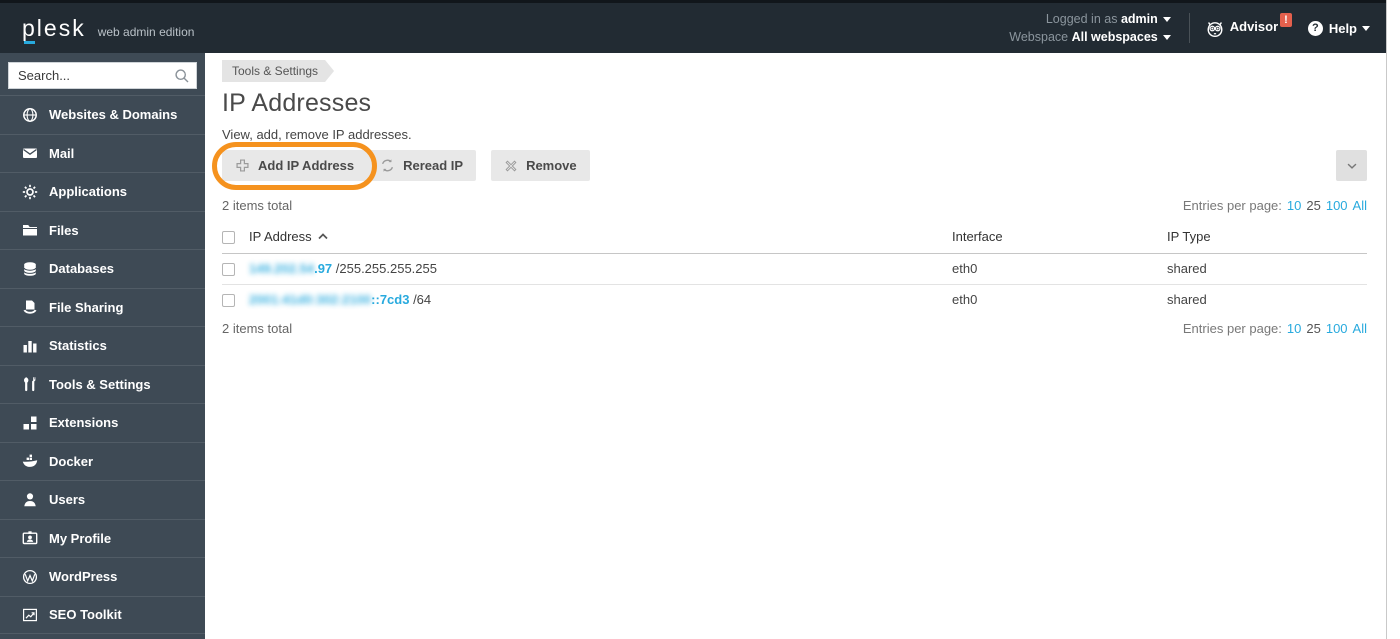 The image size is (1400, 639). Describe the element at coordinates (1081, 19) in the screenshot. I see `logged-in-label: Logged in as` at that location.